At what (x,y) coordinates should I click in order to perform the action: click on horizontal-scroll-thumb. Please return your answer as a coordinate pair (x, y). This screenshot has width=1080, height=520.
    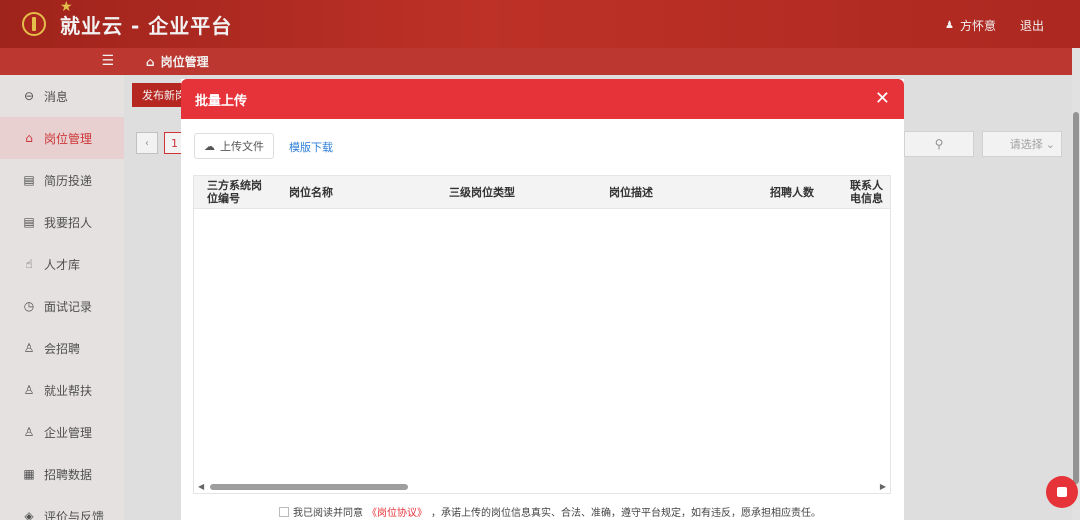
    Looking at the image, I should click on (309, 487).